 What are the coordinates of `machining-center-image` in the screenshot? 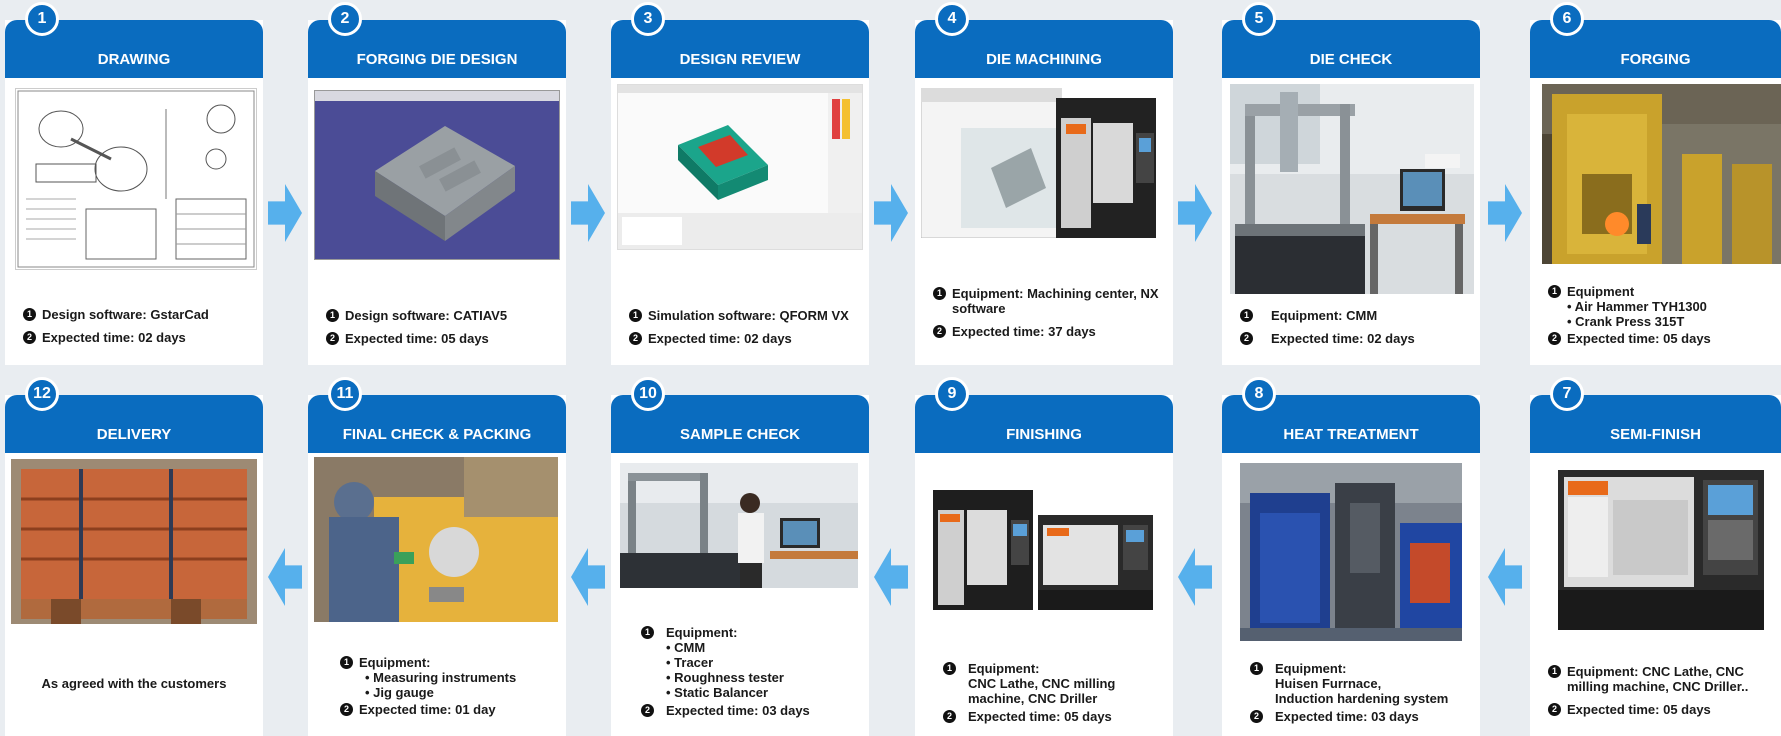 It's located at (1041, 163).